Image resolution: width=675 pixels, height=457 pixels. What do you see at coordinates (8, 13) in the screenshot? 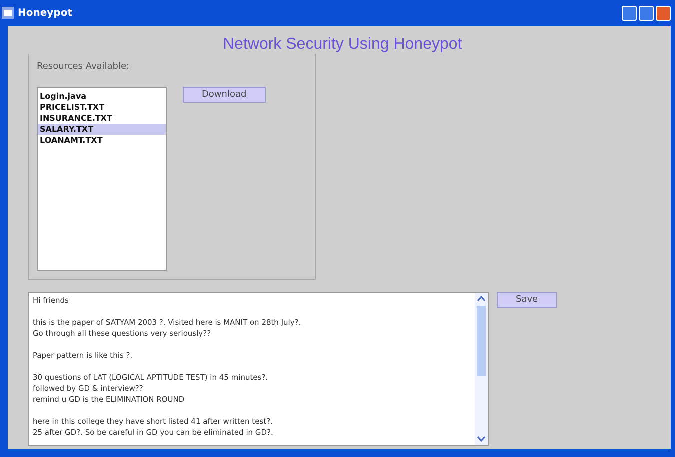
I see `app-icon` at bounding box center [8, 13].